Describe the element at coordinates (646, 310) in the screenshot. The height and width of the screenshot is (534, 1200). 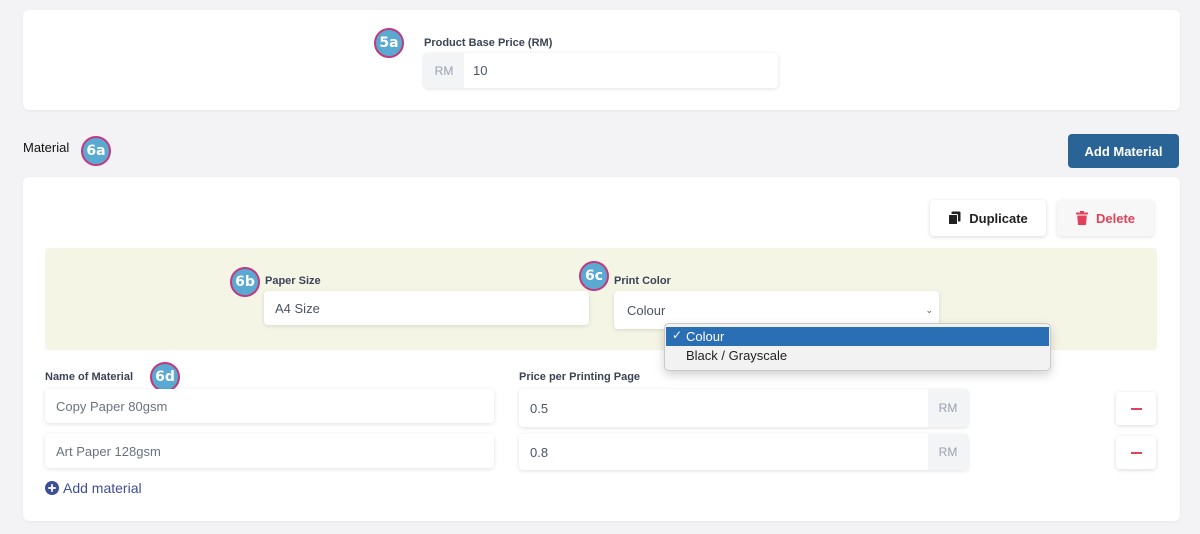
I see `print-color-value: Colour` at that location.